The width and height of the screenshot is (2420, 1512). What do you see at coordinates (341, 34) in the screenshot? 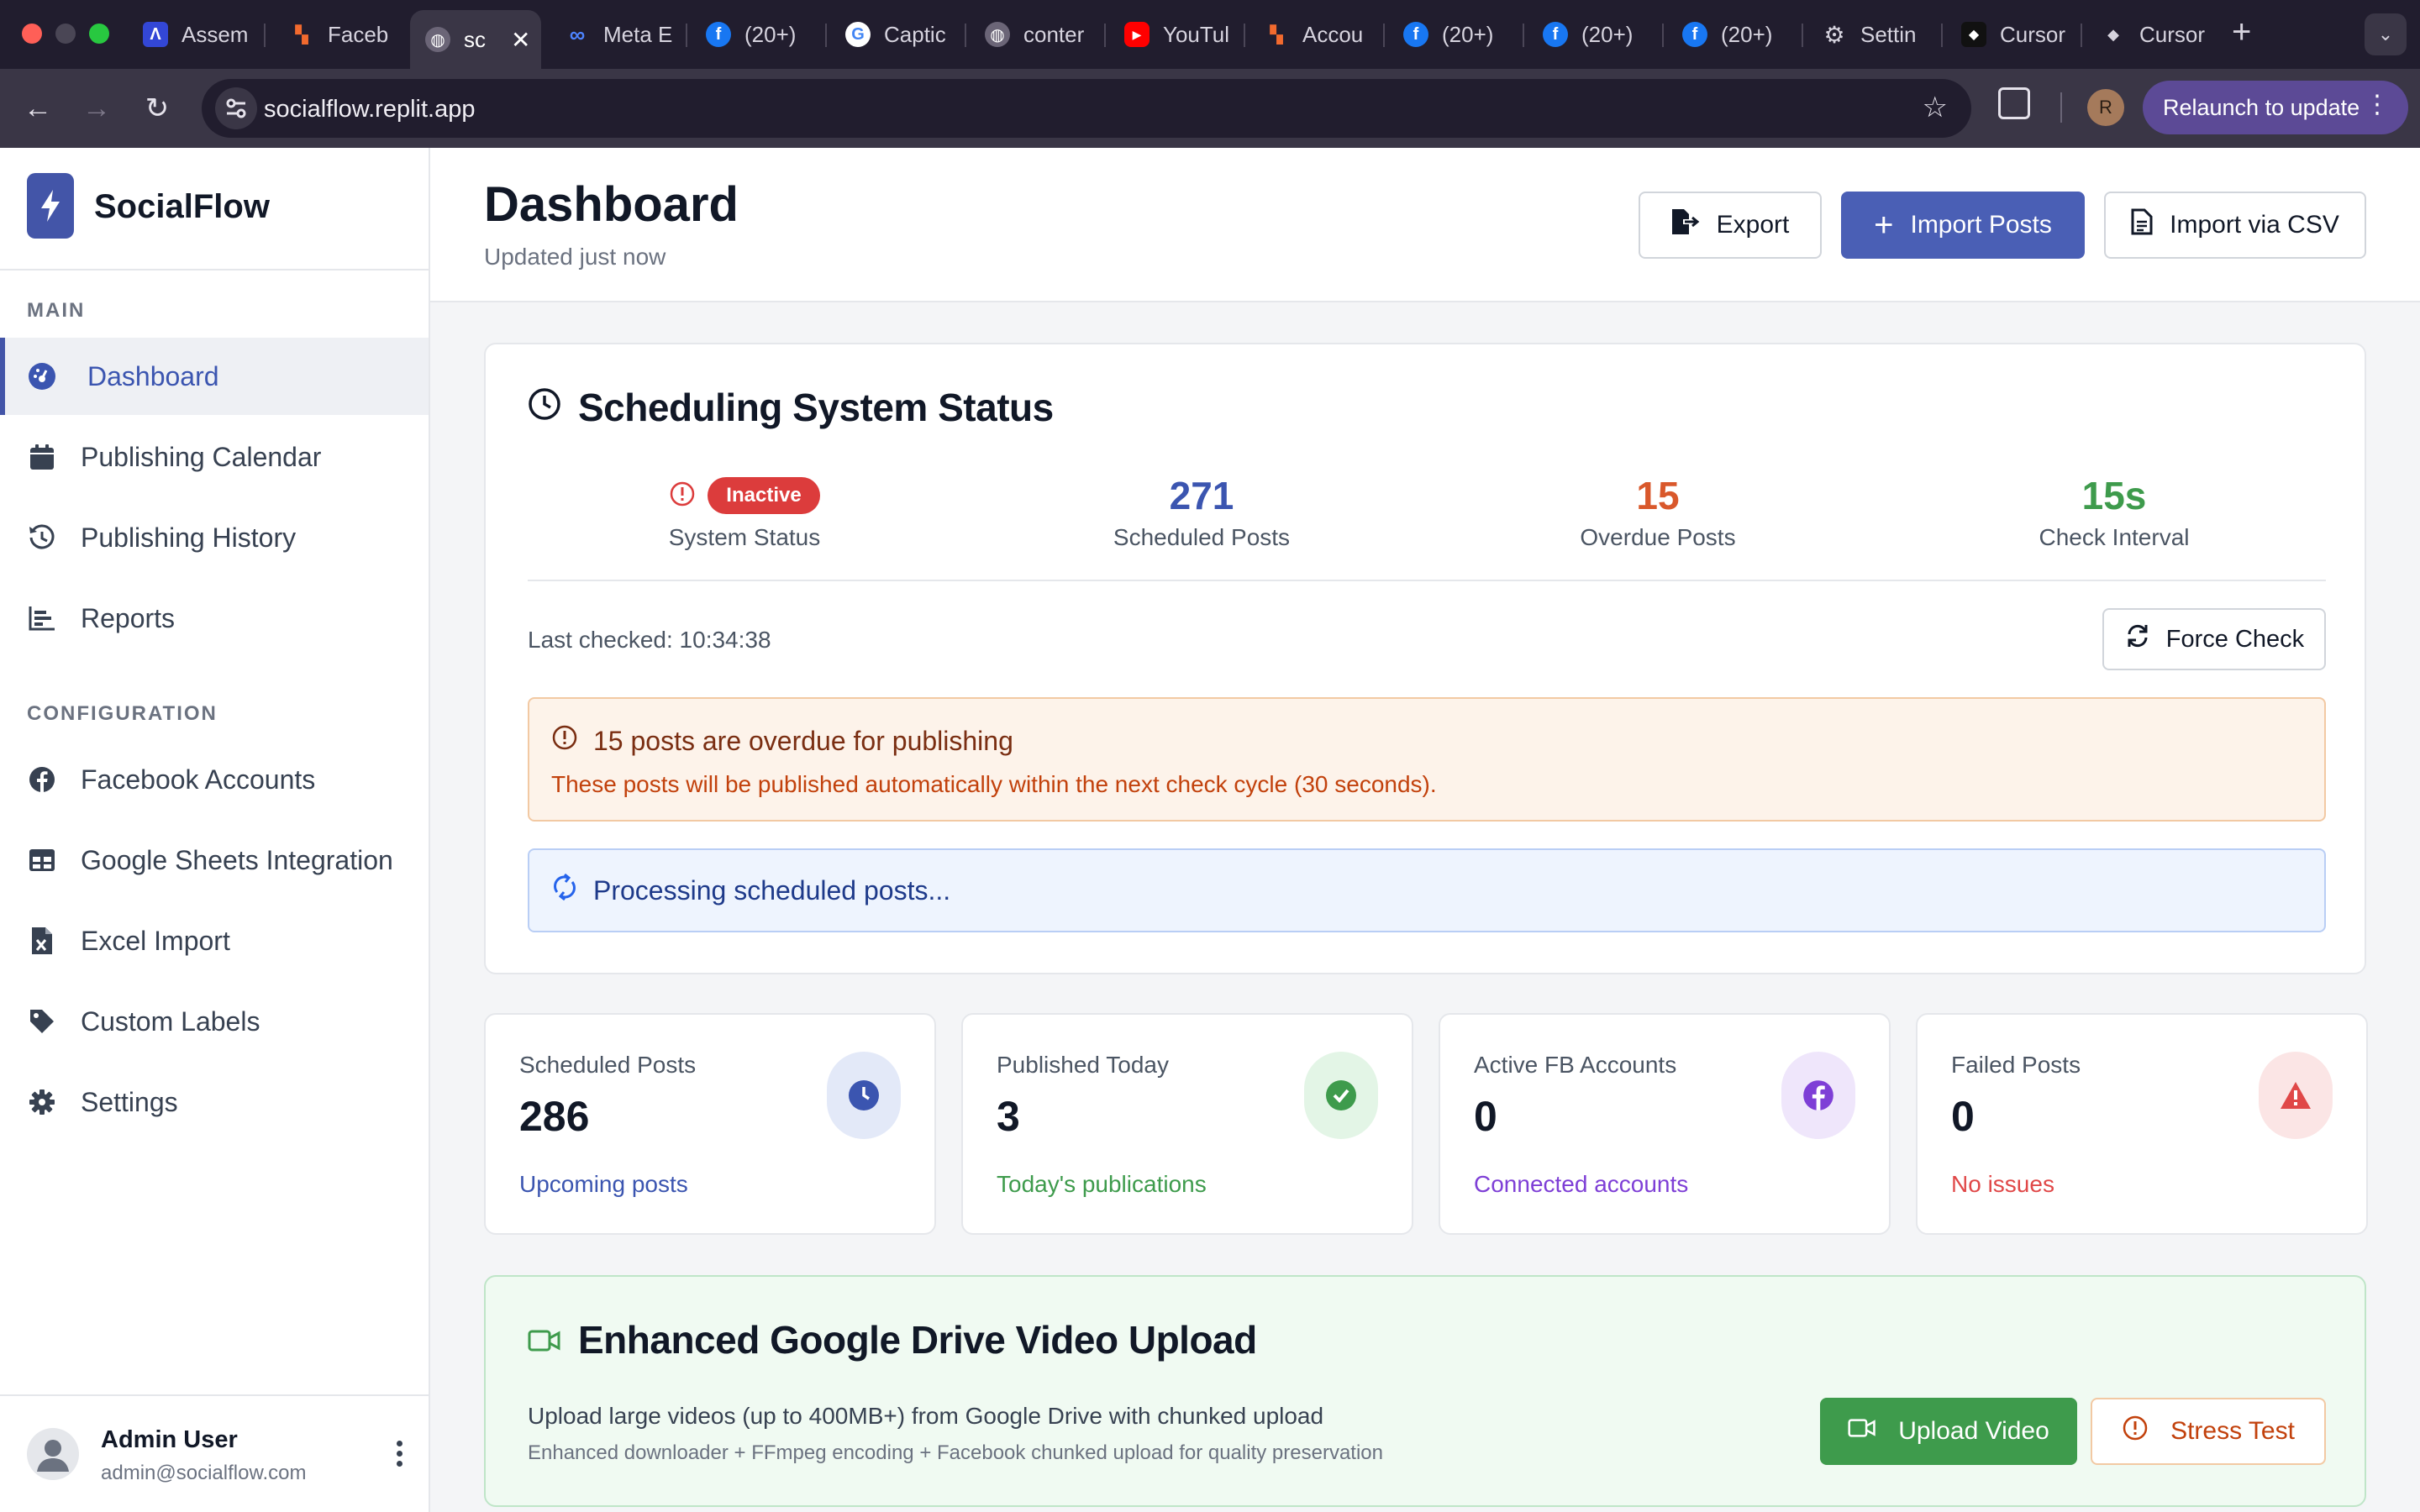
I see `browser-tab: ▚ Faceb` at bounding box center [341, 34].